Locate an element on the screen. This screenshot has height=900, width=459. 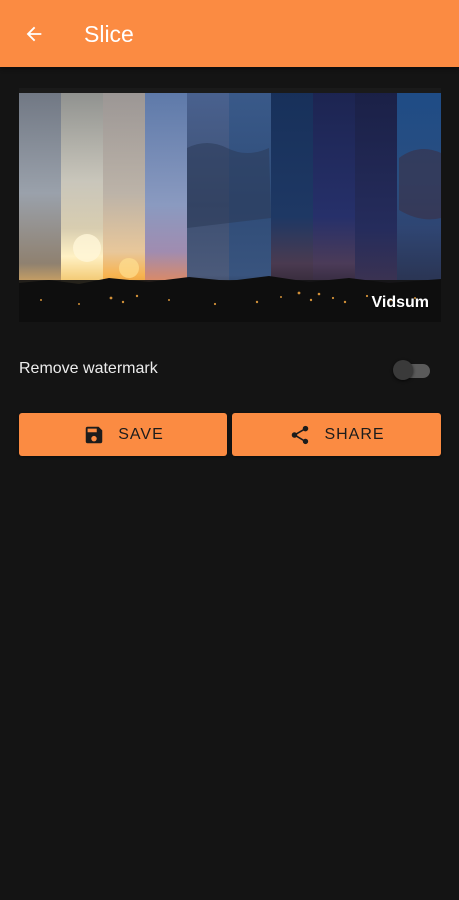
watermark-text: Vidsum is located at coordinates (400, 302).